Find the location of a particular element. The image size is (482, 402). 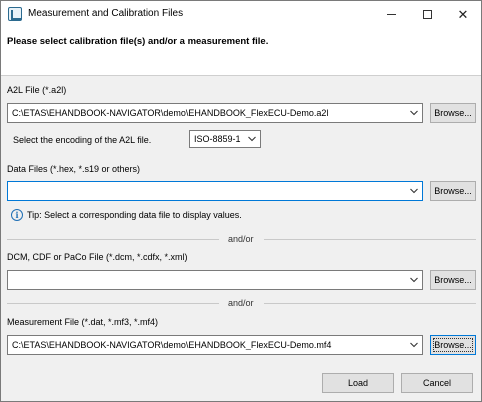

maximize-icon is located at coordinates (427, 14).